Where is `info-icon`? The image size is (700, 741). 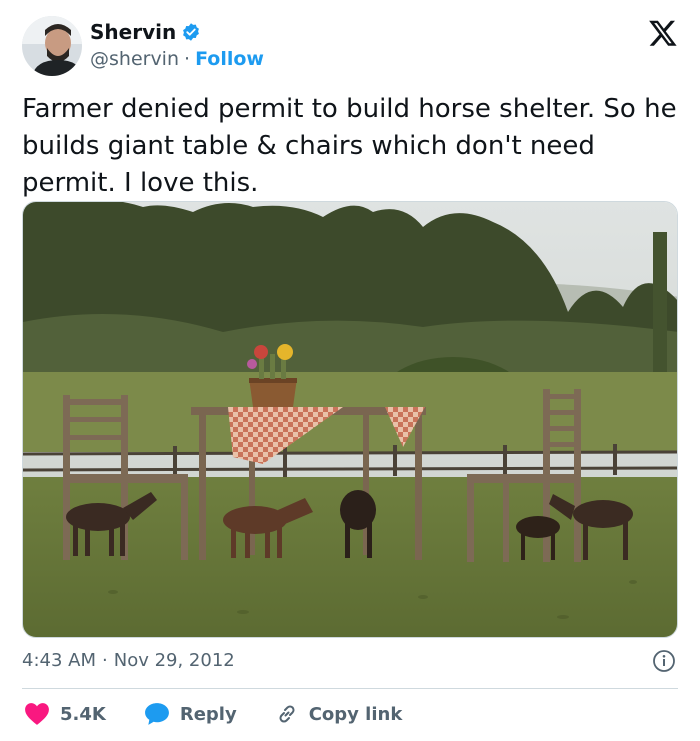
info-icon is located at coordinates (664, 661).